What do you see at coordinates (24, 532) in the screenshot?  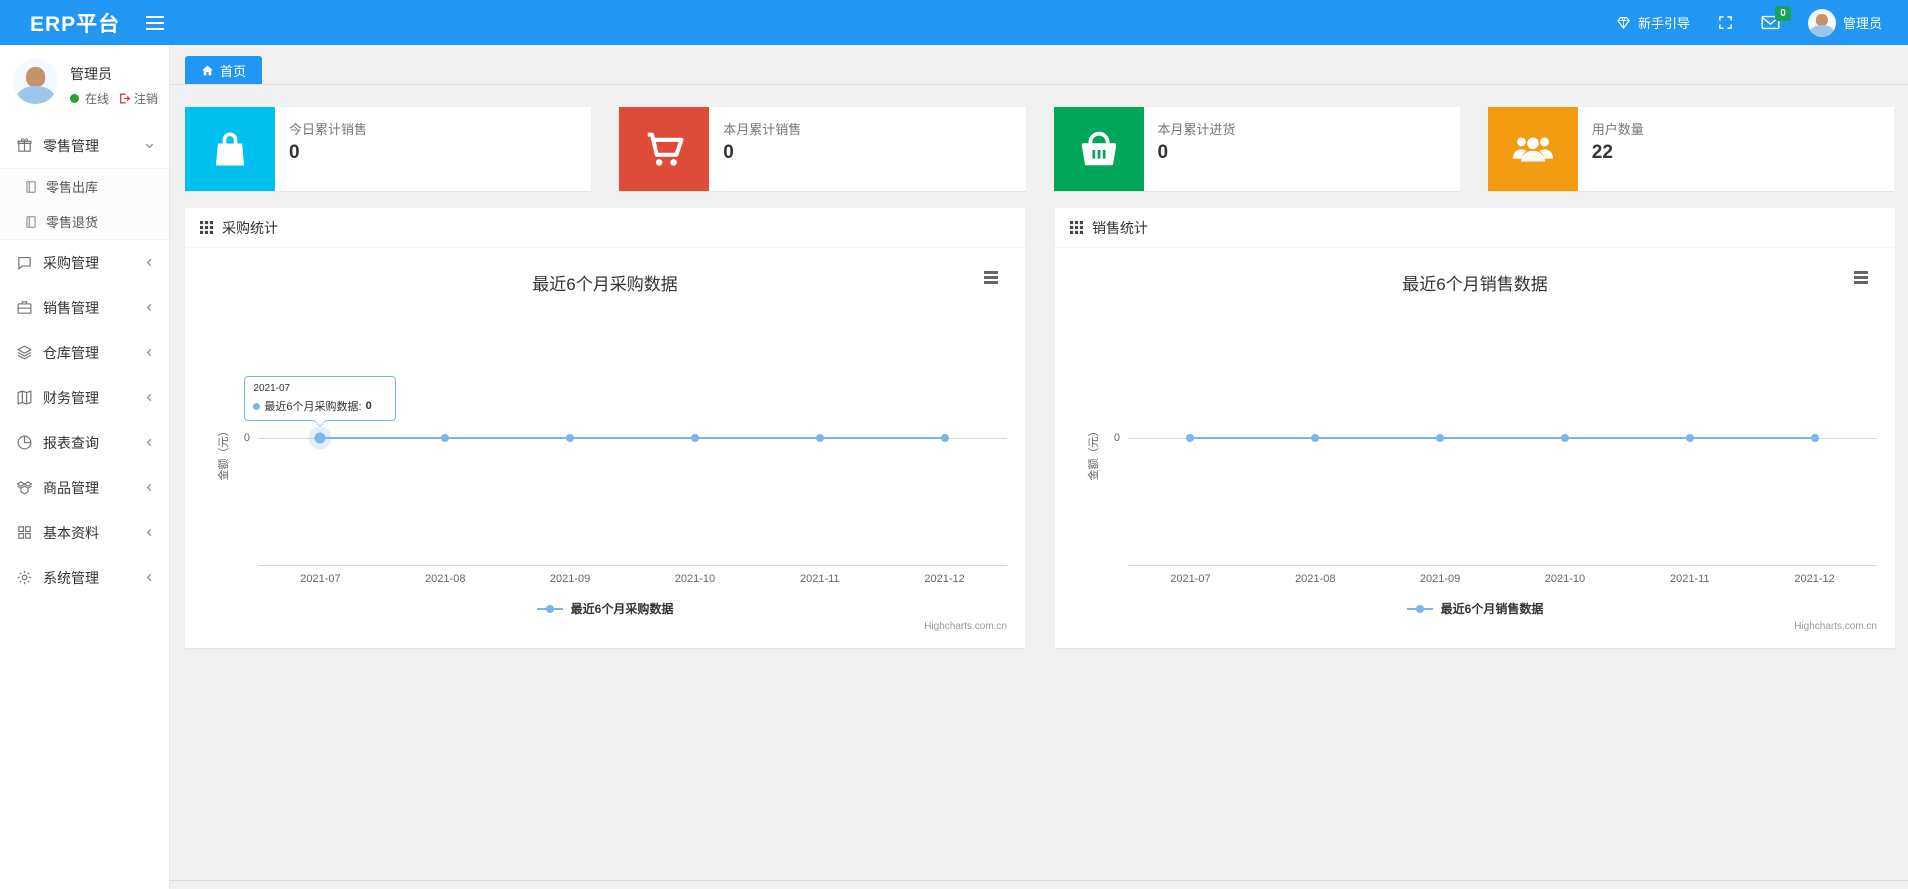 I see `grid-icon` at bounding box center [24, 532].